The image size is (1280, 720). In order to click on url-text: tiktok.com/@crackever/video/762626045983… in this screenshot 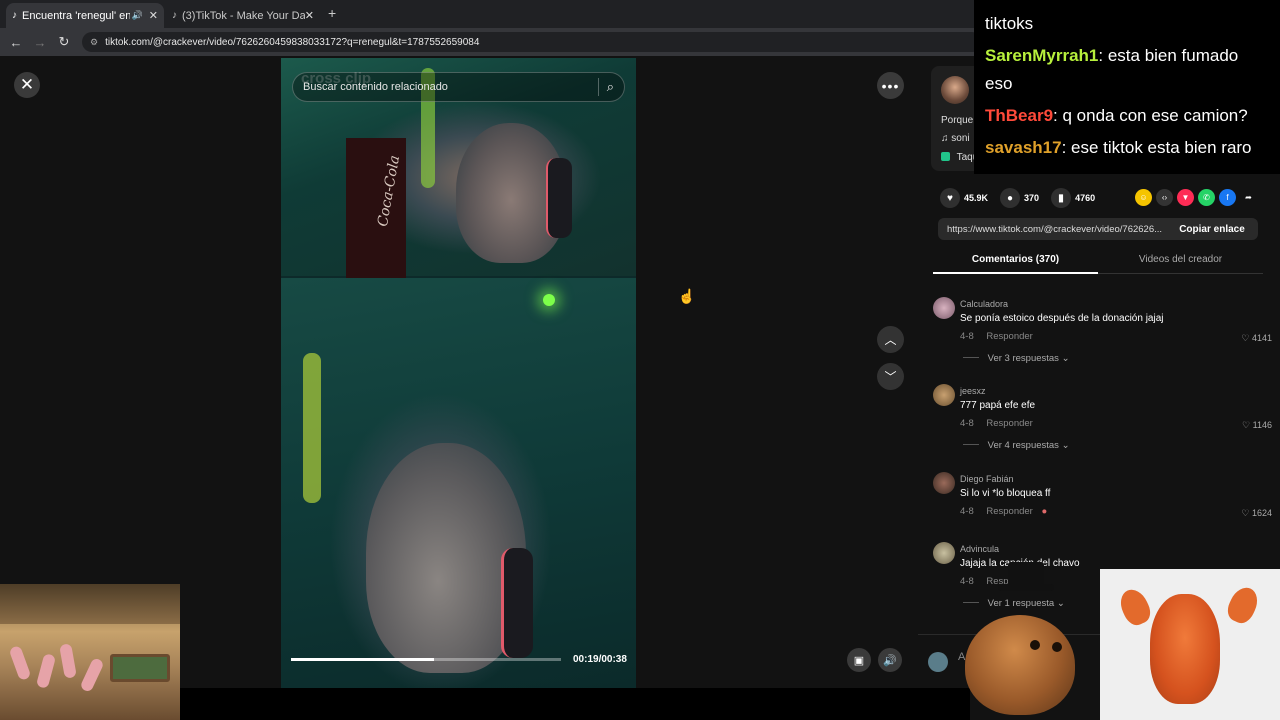, I will do `click(292, 42)`.